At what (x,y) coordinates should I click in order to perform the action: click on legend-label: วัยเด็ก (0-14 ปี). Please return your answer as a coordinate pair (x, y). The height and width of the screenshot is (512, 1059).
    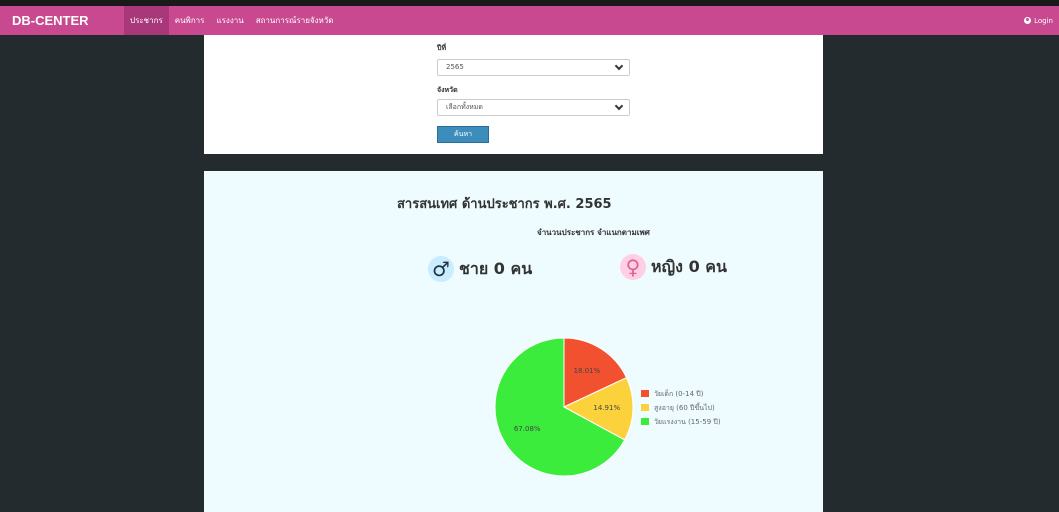
    Looking at the image, I should click on (679, 393).